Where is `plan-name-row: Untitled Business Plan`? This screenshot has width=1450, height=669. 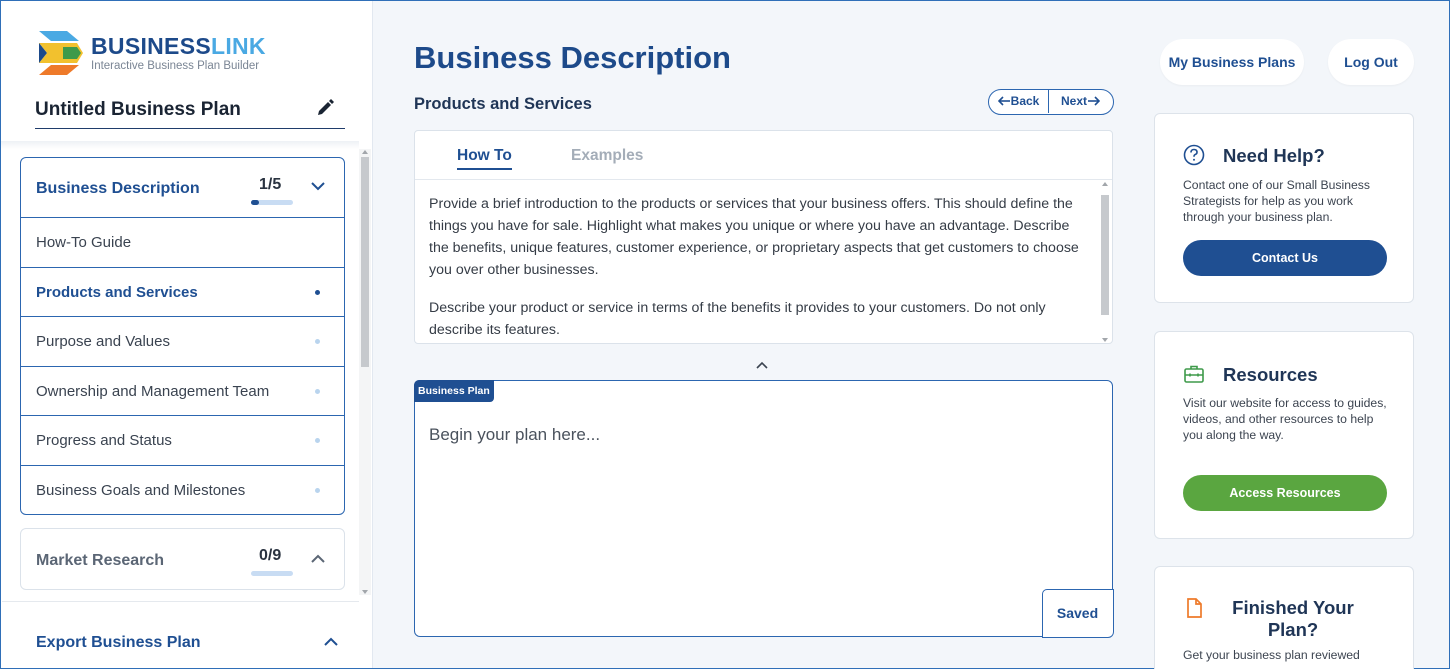 plan-name-row: Untitled Business Plan is located at coordinates (190, 112).